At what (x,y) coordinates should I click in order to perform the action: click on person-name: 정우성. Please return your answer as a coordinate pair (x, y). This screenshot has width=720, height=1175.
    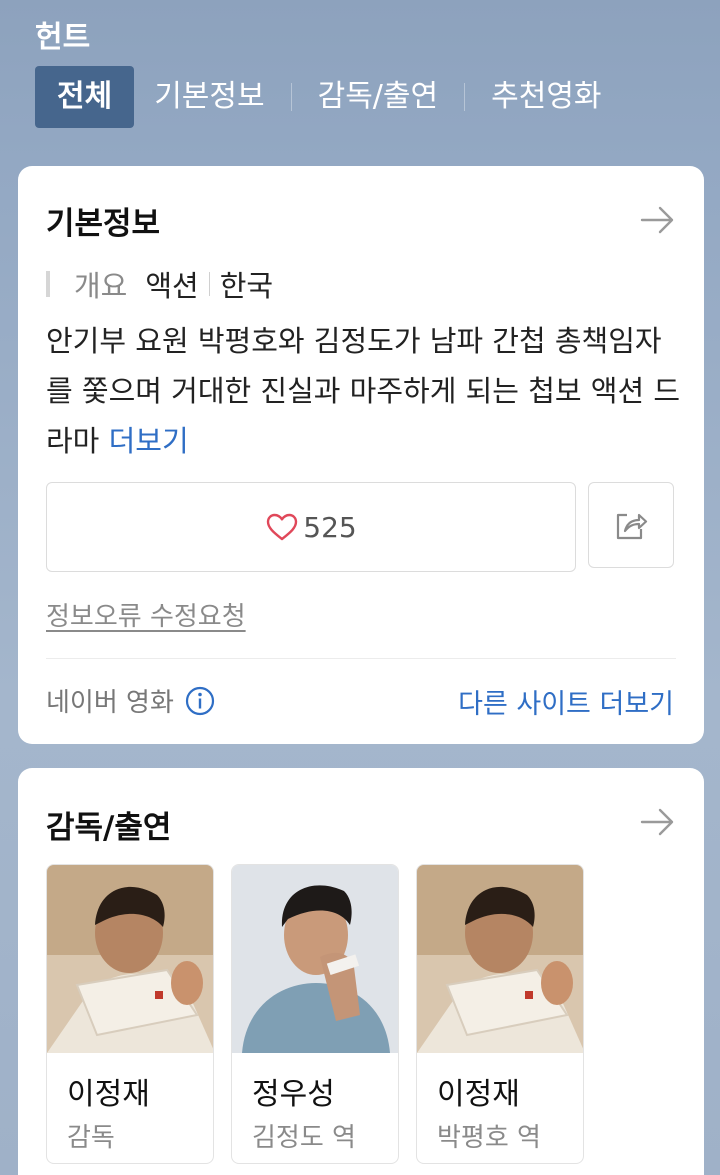
    Looking at the image, I should click on (293, 1094).